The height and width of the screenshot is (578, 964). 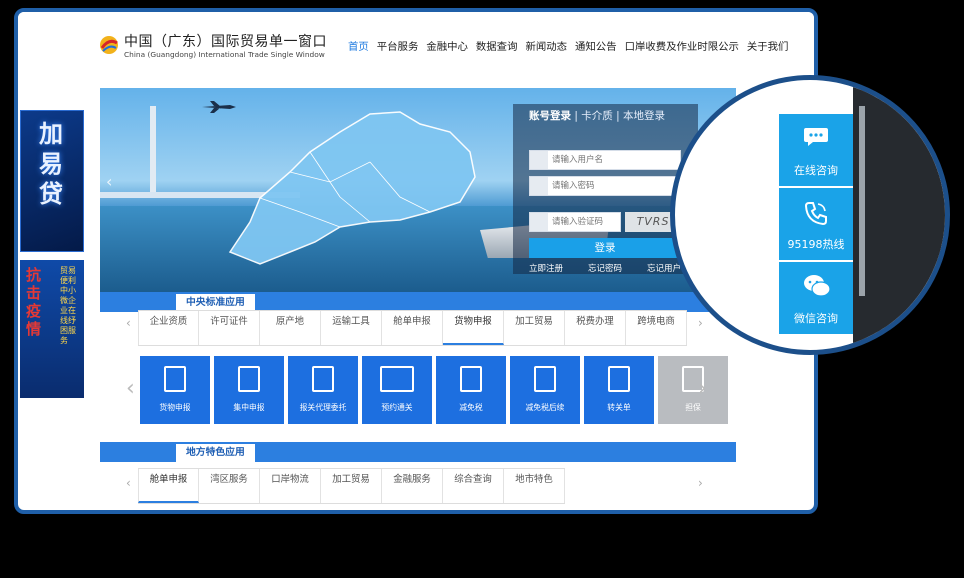 I want to click on logo-icon, so click(x=109, y=45).